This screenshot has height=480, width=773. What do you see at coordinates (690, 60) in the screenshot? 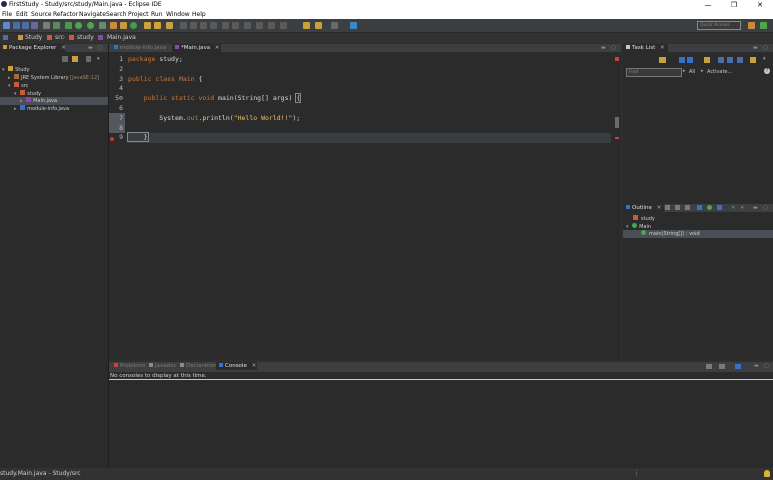
I see `scheduled-icon` at bounding box center [690, 60].